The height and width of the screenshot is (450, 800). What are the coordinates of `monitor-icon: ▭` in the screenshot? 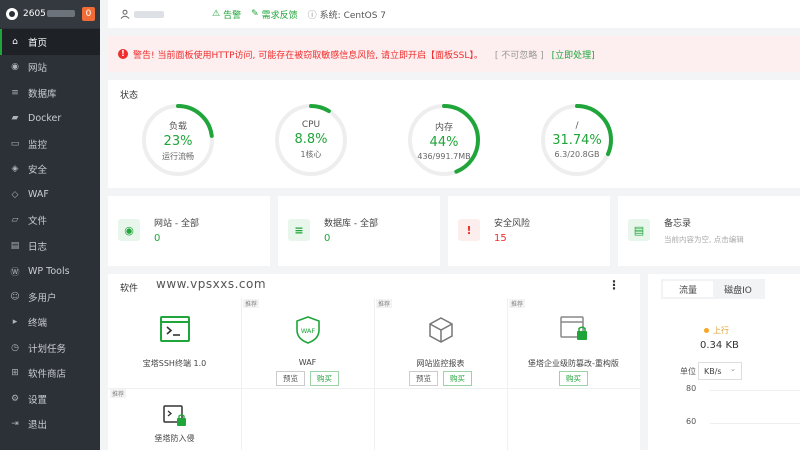 It's located at (15, 143).